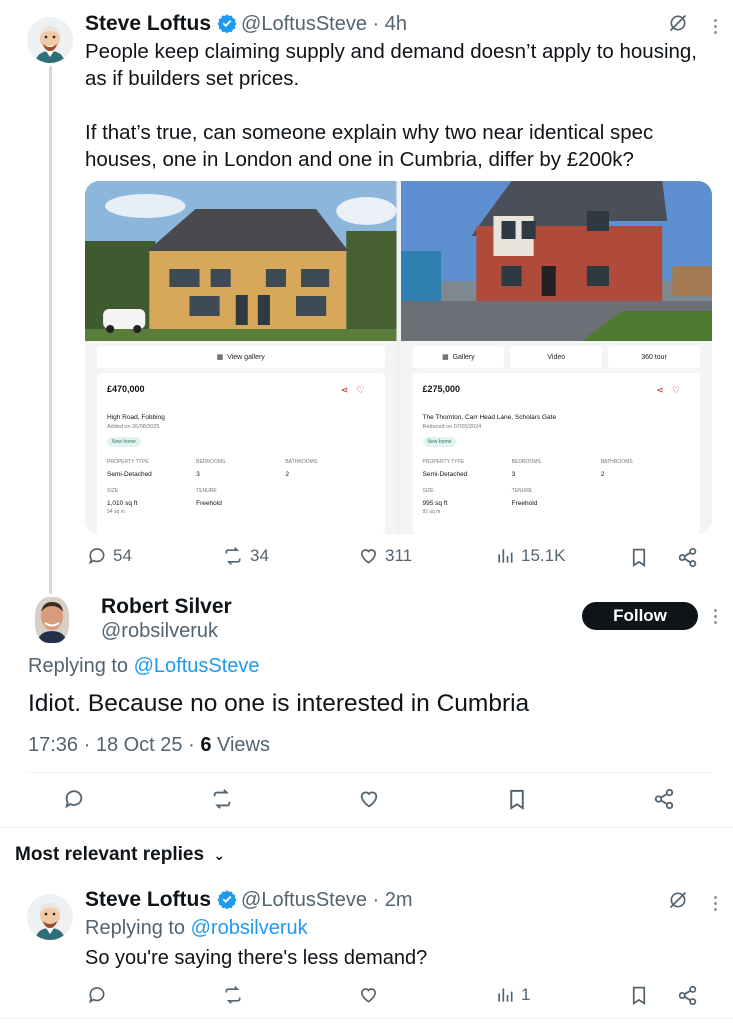  What do you see at coordinates (326, 900) in the screenshot?
I see `handle-time: @LoftusSteve · 2m` at bounding box center [326, 900].